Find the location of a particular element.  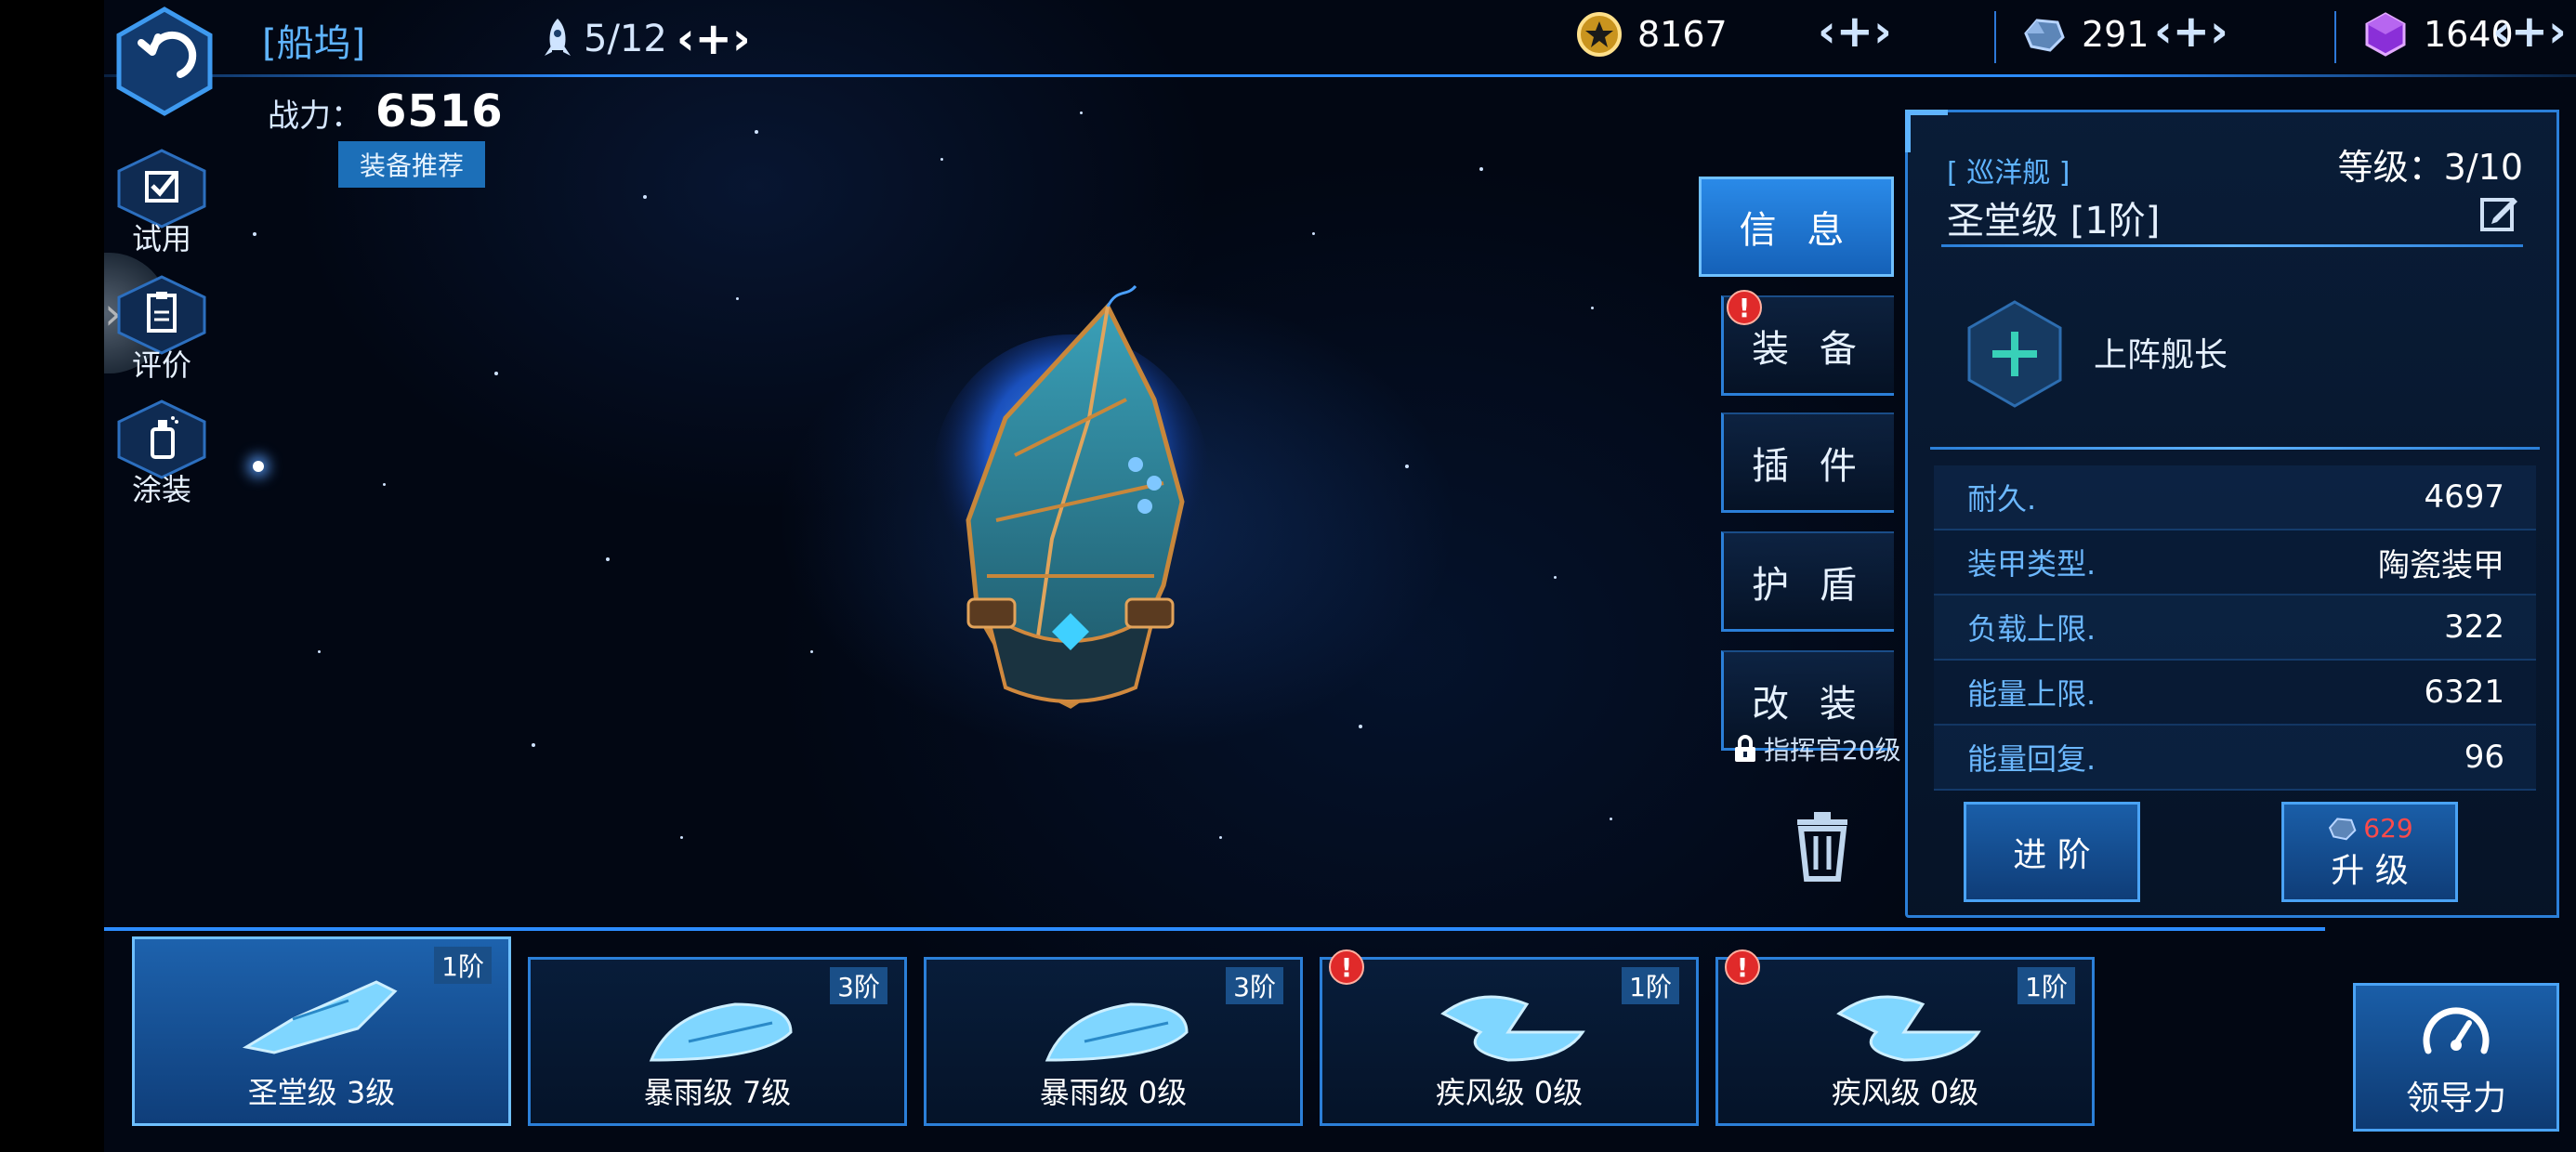

upgrade-label: 升 级 is located at coordinates (2370, 870).